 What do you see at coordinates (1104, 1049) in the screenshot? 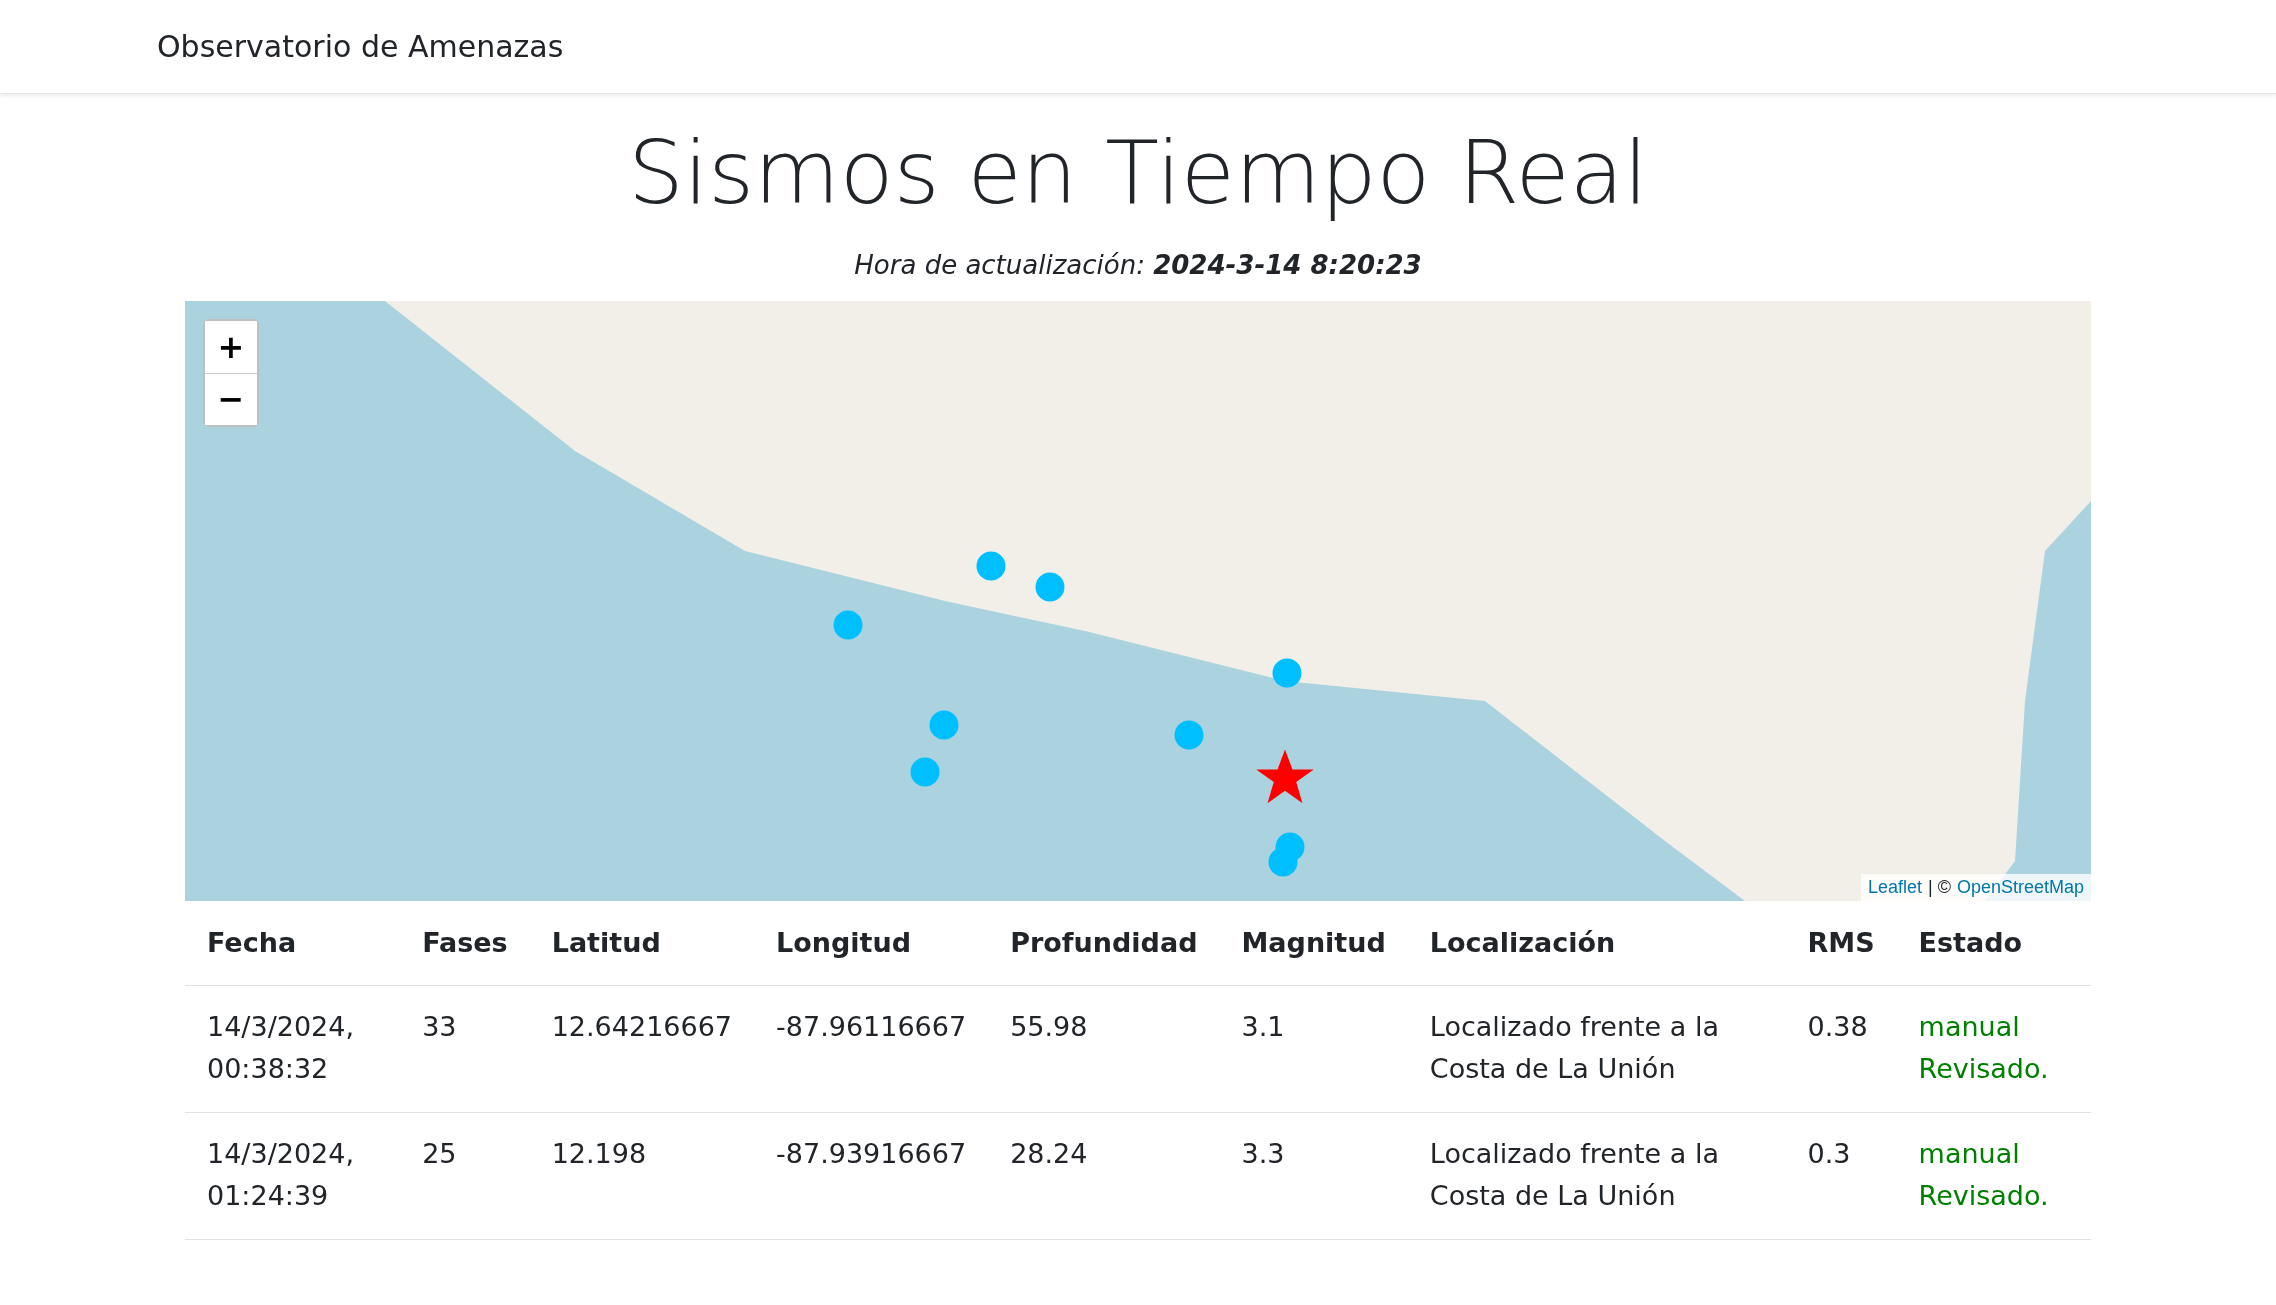
I see `table-cell: 55.98` at bounding box center [1104, 1049].